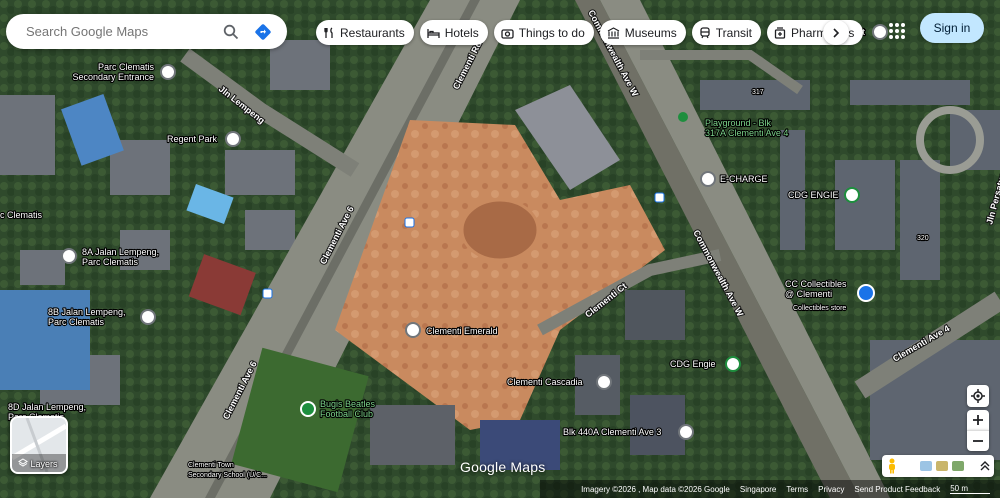 The width and height of the screenshot is (1000, 498). Describe the element at coordinates (655, 489) in the screenshot. I see `imagery-attribution: Imagery ©2026 , Map data ©2026 Google` at that location.